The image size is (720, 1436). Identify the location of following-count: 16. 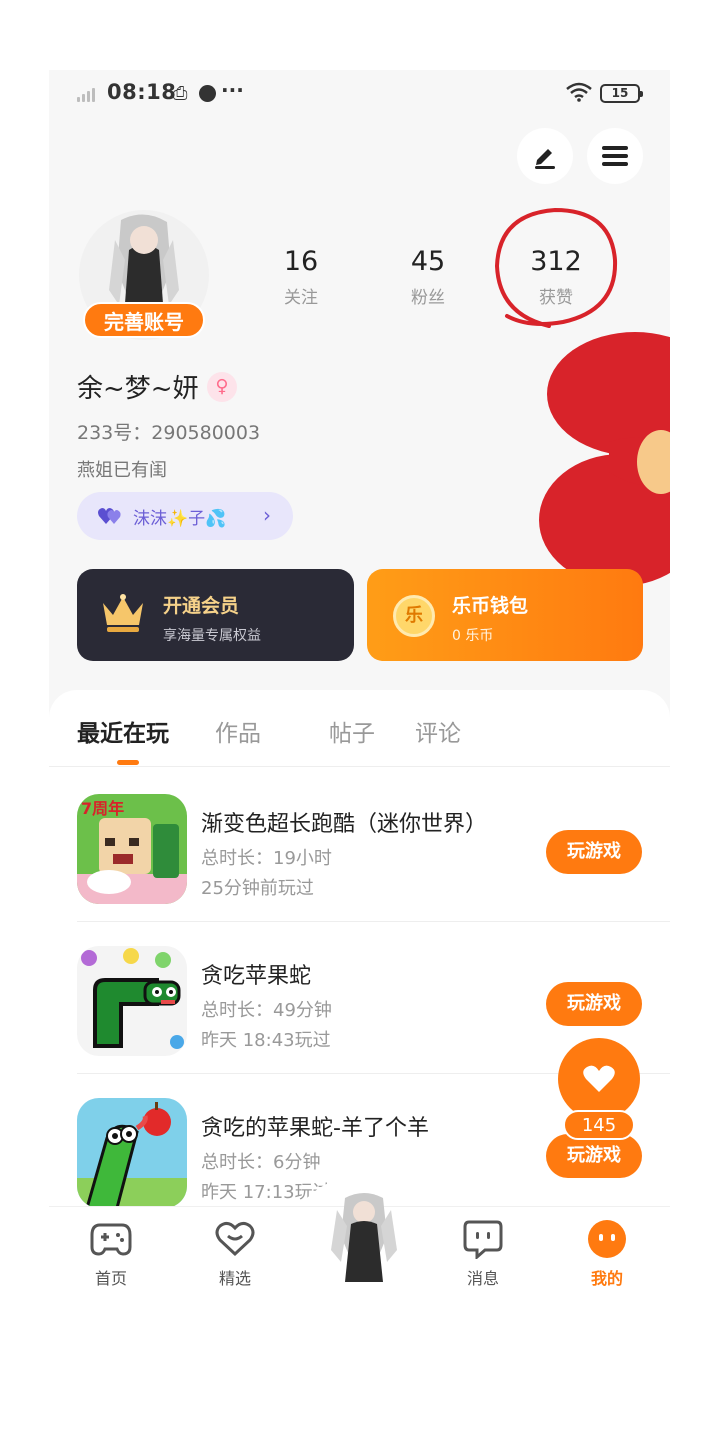
(301, 261).